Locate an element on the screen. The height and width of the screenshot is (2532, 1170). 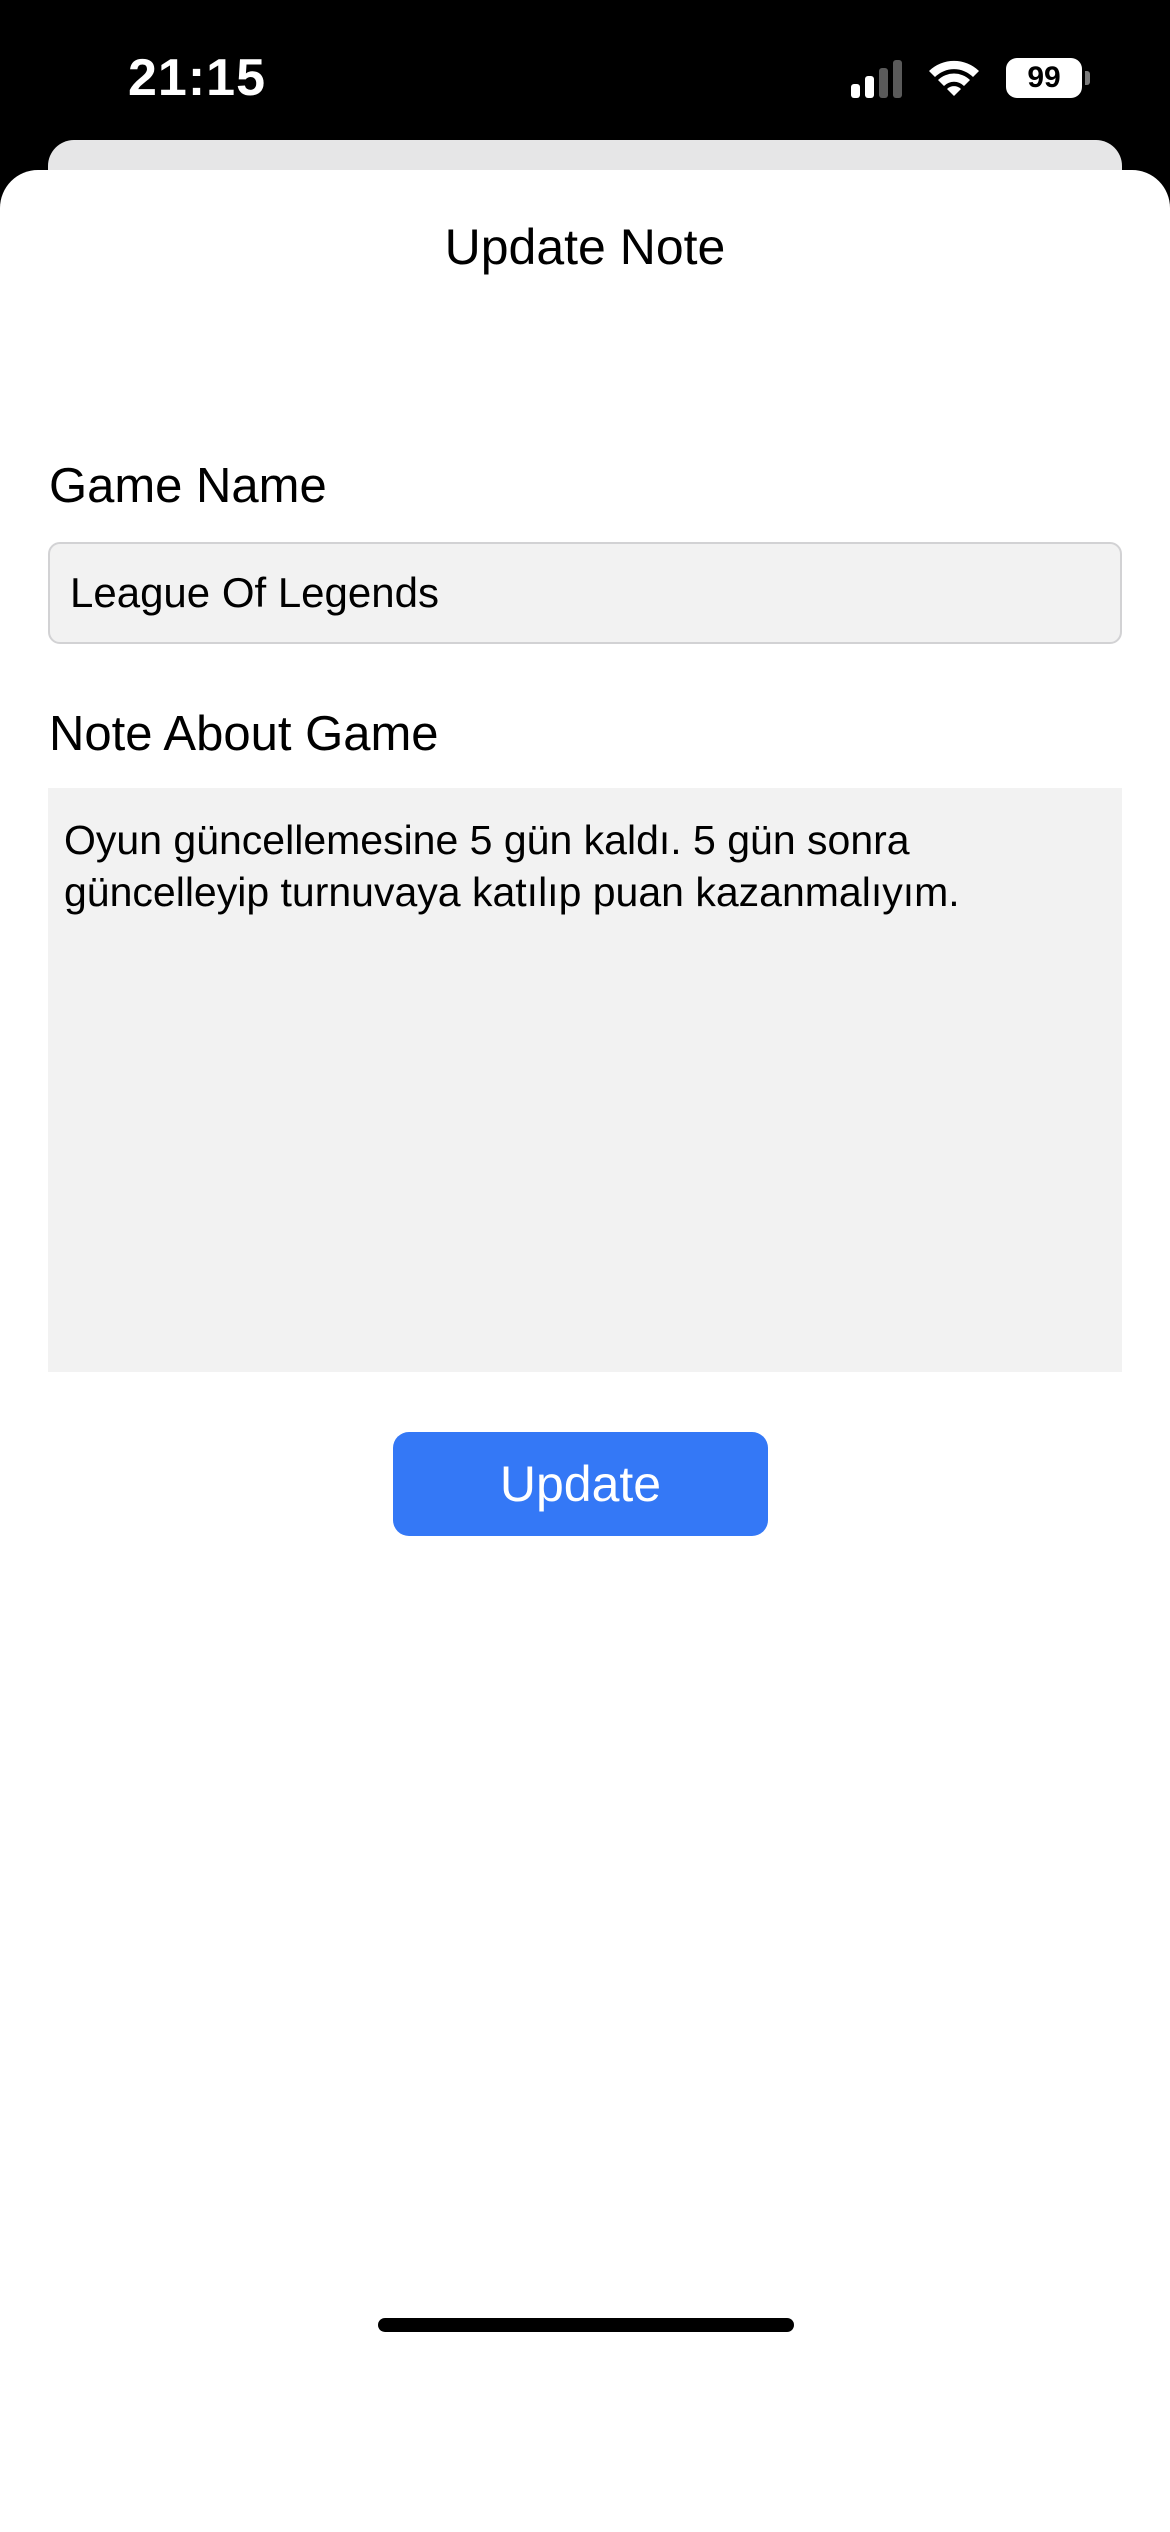
sheet-title: Update Note is located at coordinates (585, 247).